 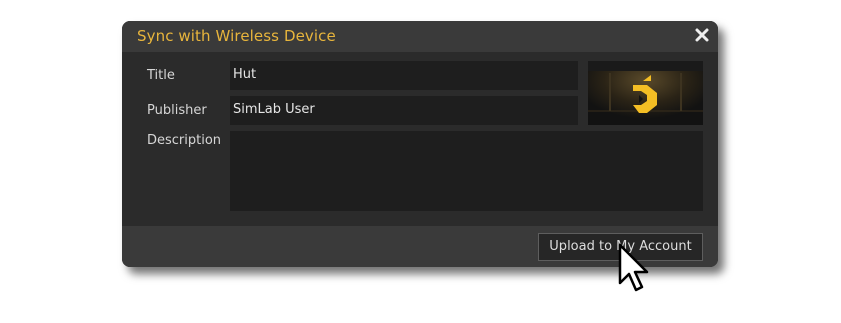 What do you see at coordinates (633, 267) in the screenshot?
I see `arrow-cursor-icon` at bounding box center [633, 267].